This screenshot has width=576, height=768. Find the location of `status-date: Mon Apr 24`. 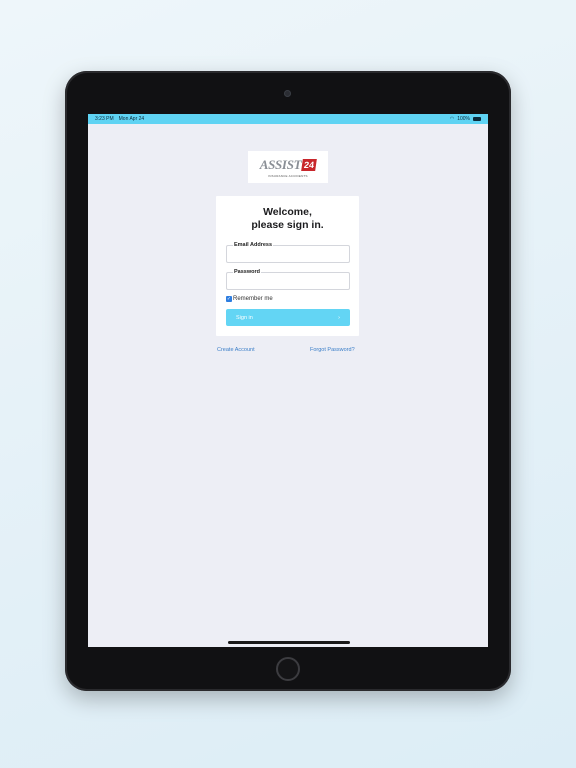

status-date: Mon Apr 24 is located at coordinates (131, 119).